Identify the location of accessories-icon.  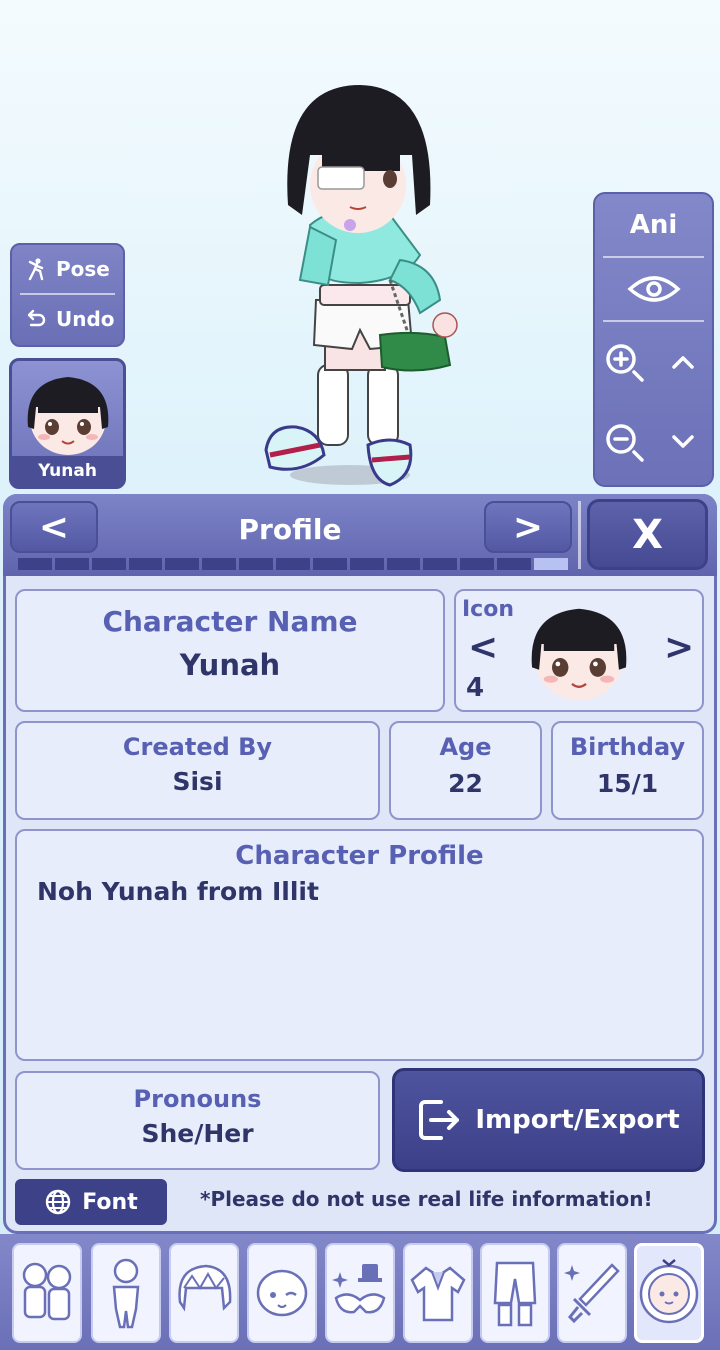
(359, 1289).